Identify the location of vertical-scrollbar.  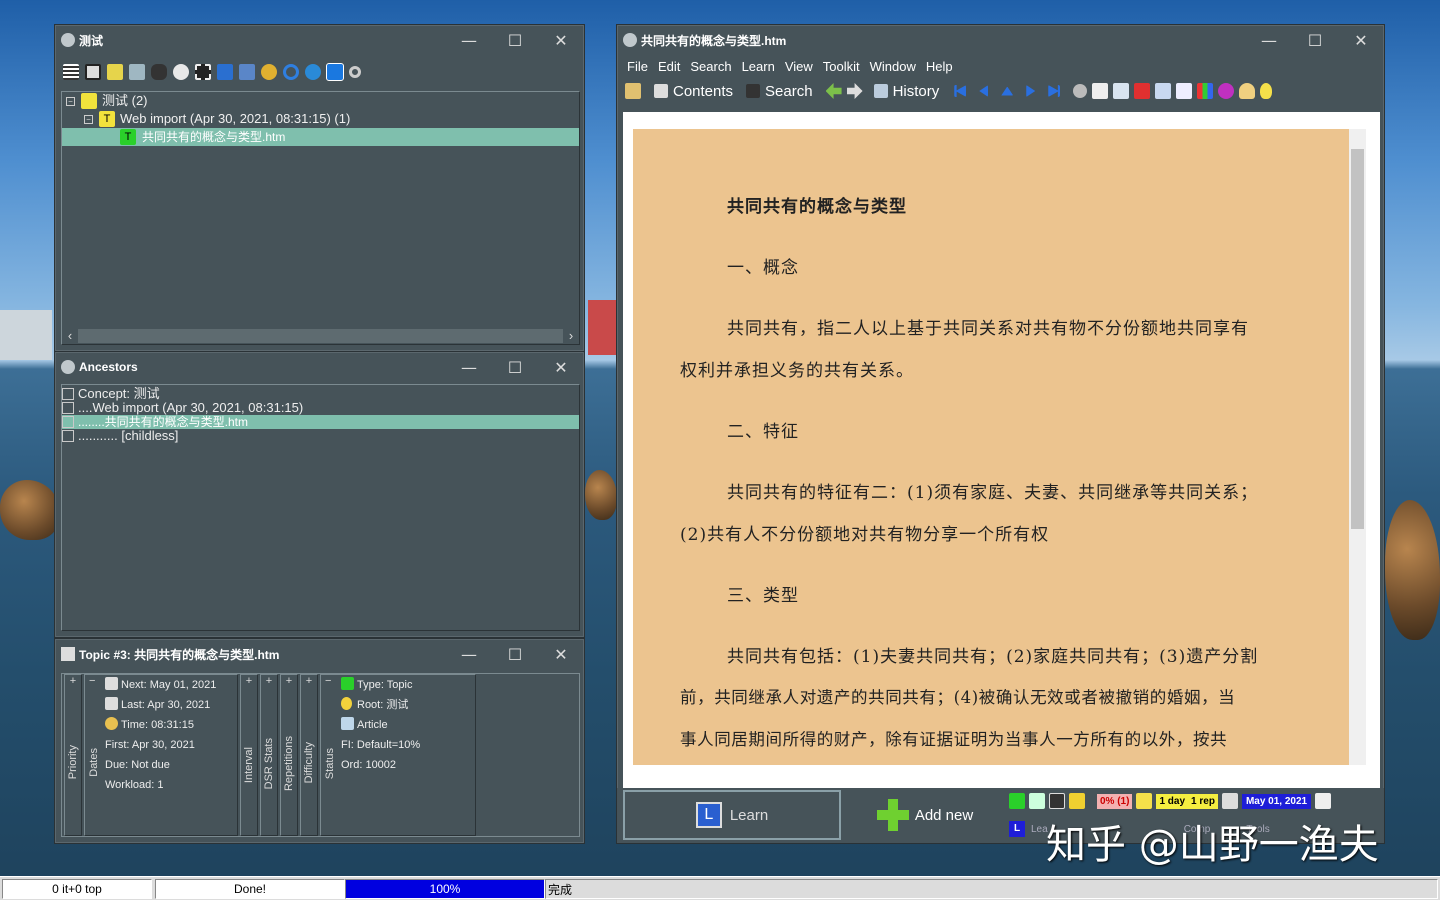
(1357, 447).